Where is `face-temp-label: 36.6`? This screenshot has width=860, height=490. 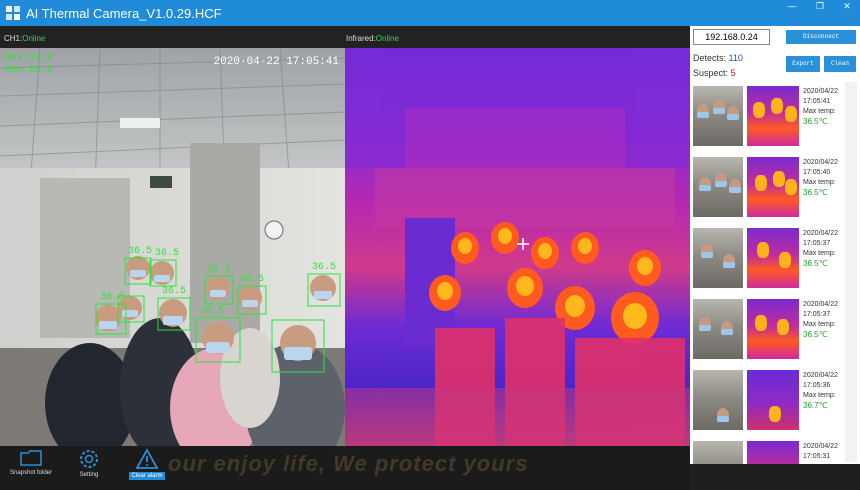 face-temp-label: 36.6 is located at coordinates (112, 297).